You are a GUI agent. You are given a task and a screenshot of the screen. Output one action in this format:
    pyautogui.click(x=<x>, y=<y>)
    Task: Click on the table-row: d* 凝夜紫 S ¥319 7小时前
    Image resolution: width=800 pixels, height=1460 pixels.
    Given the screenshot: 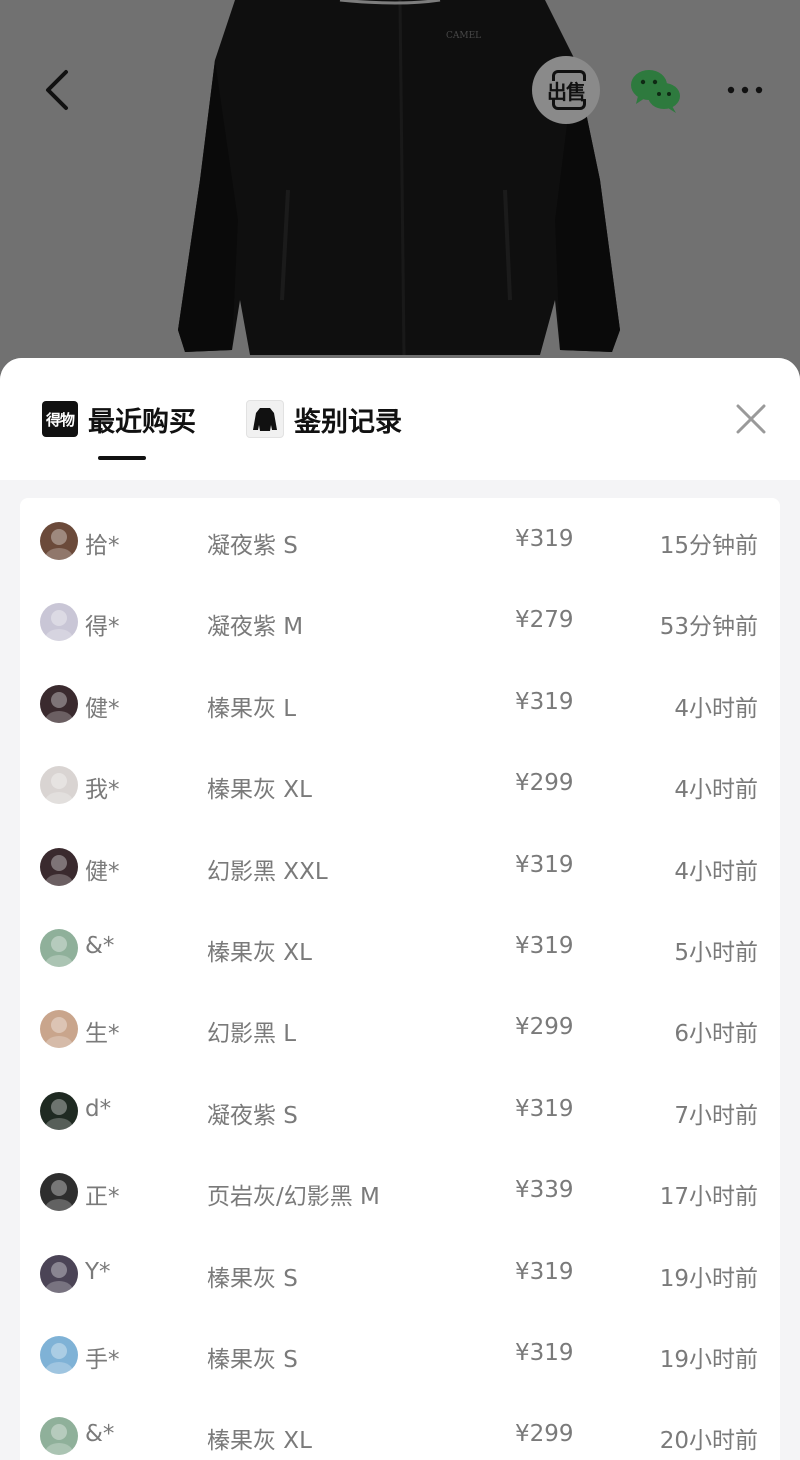 What is the action you would take?
    pyautogui.click(x=400, y=1130)
    